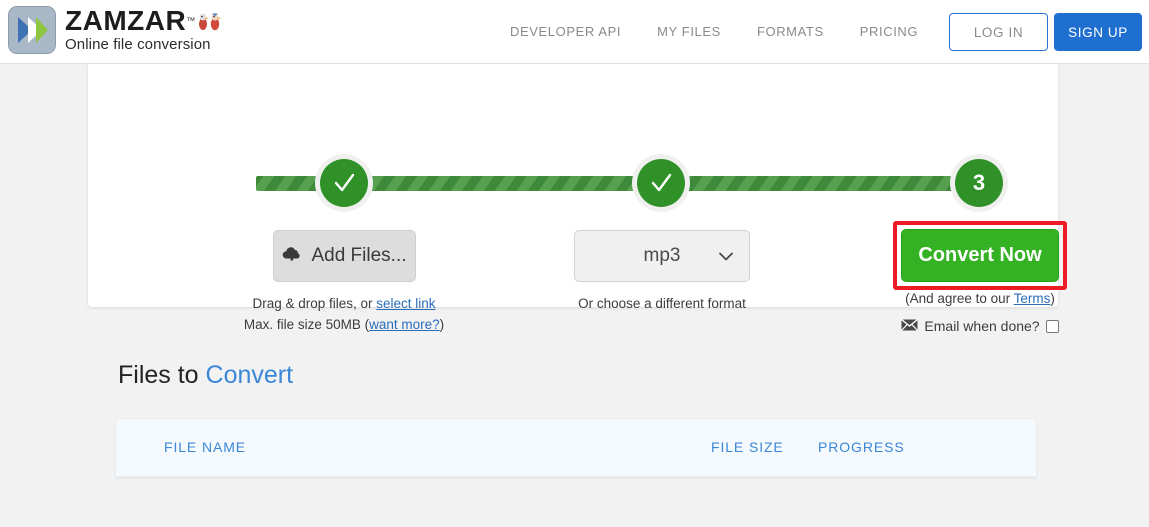 Image resolution: width=1149 pixels, height=527 pixels. Describe the element at coordinates (205, 447) in the screenshot. I see `column-header-file-name: FILE NAME` at that location.